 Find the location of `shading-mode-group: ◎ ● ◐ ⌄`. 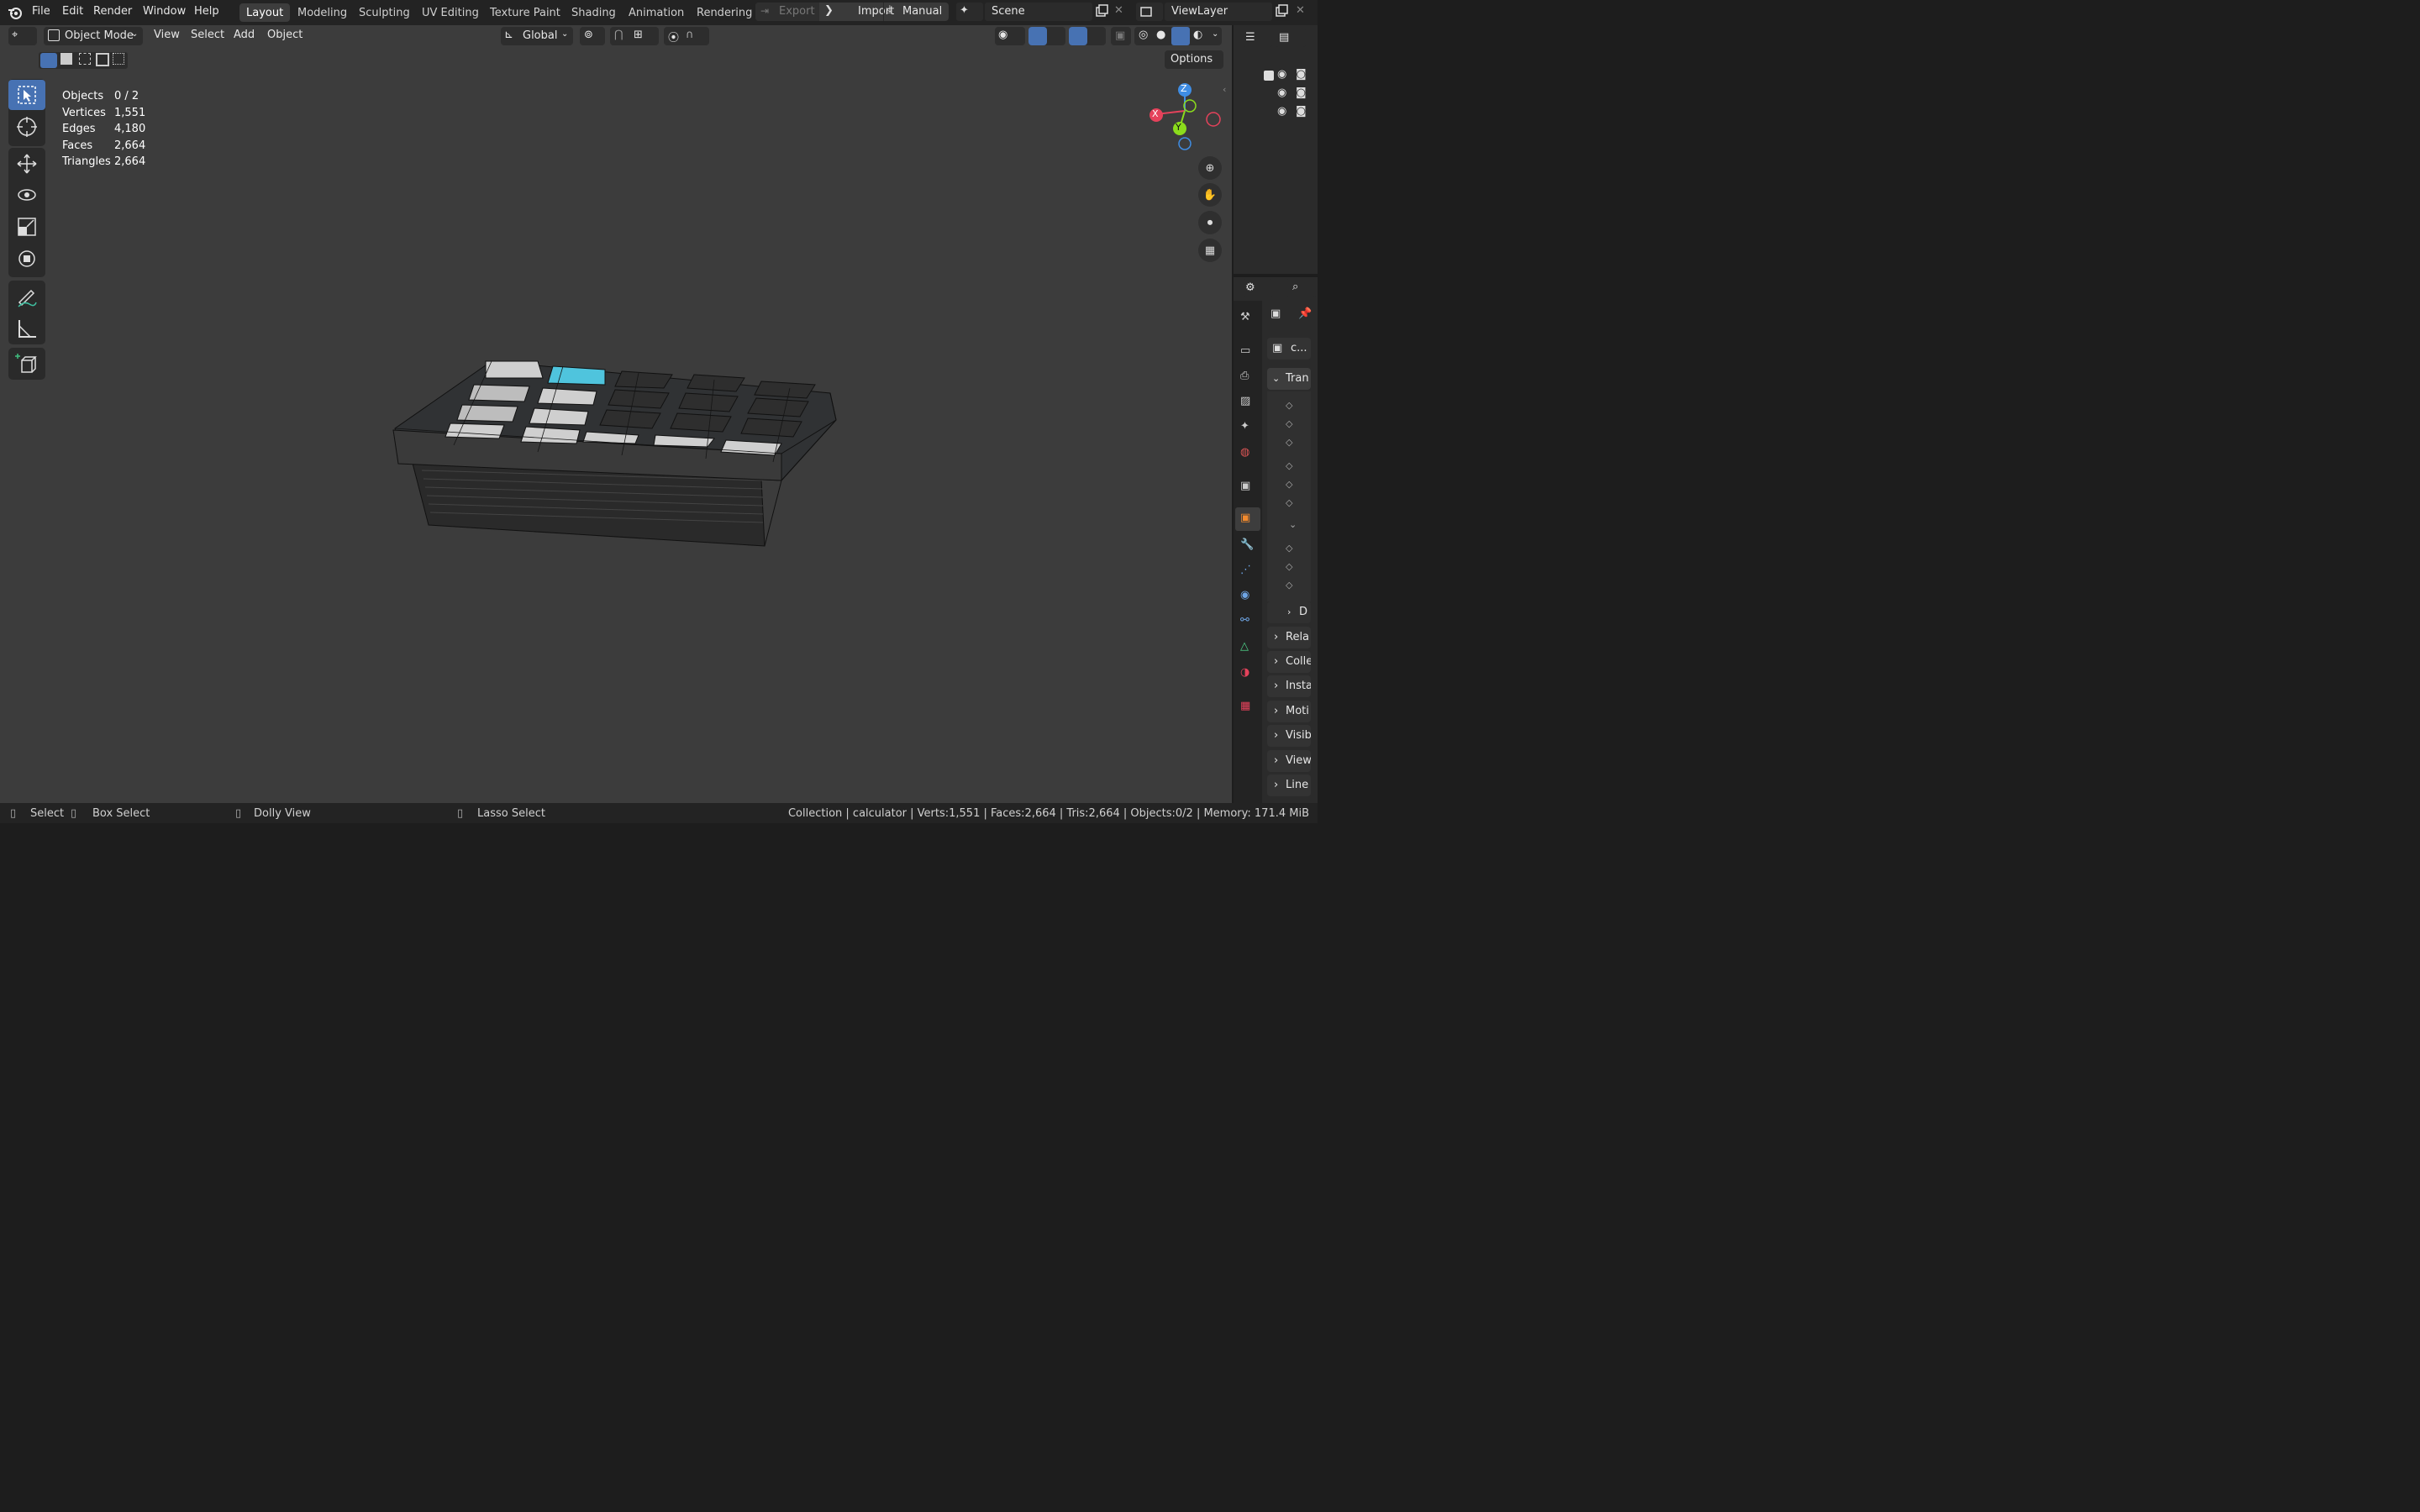

shading-mode-group: ◎ ● ◐ ⌄ is located at coordinates (1178, 36).